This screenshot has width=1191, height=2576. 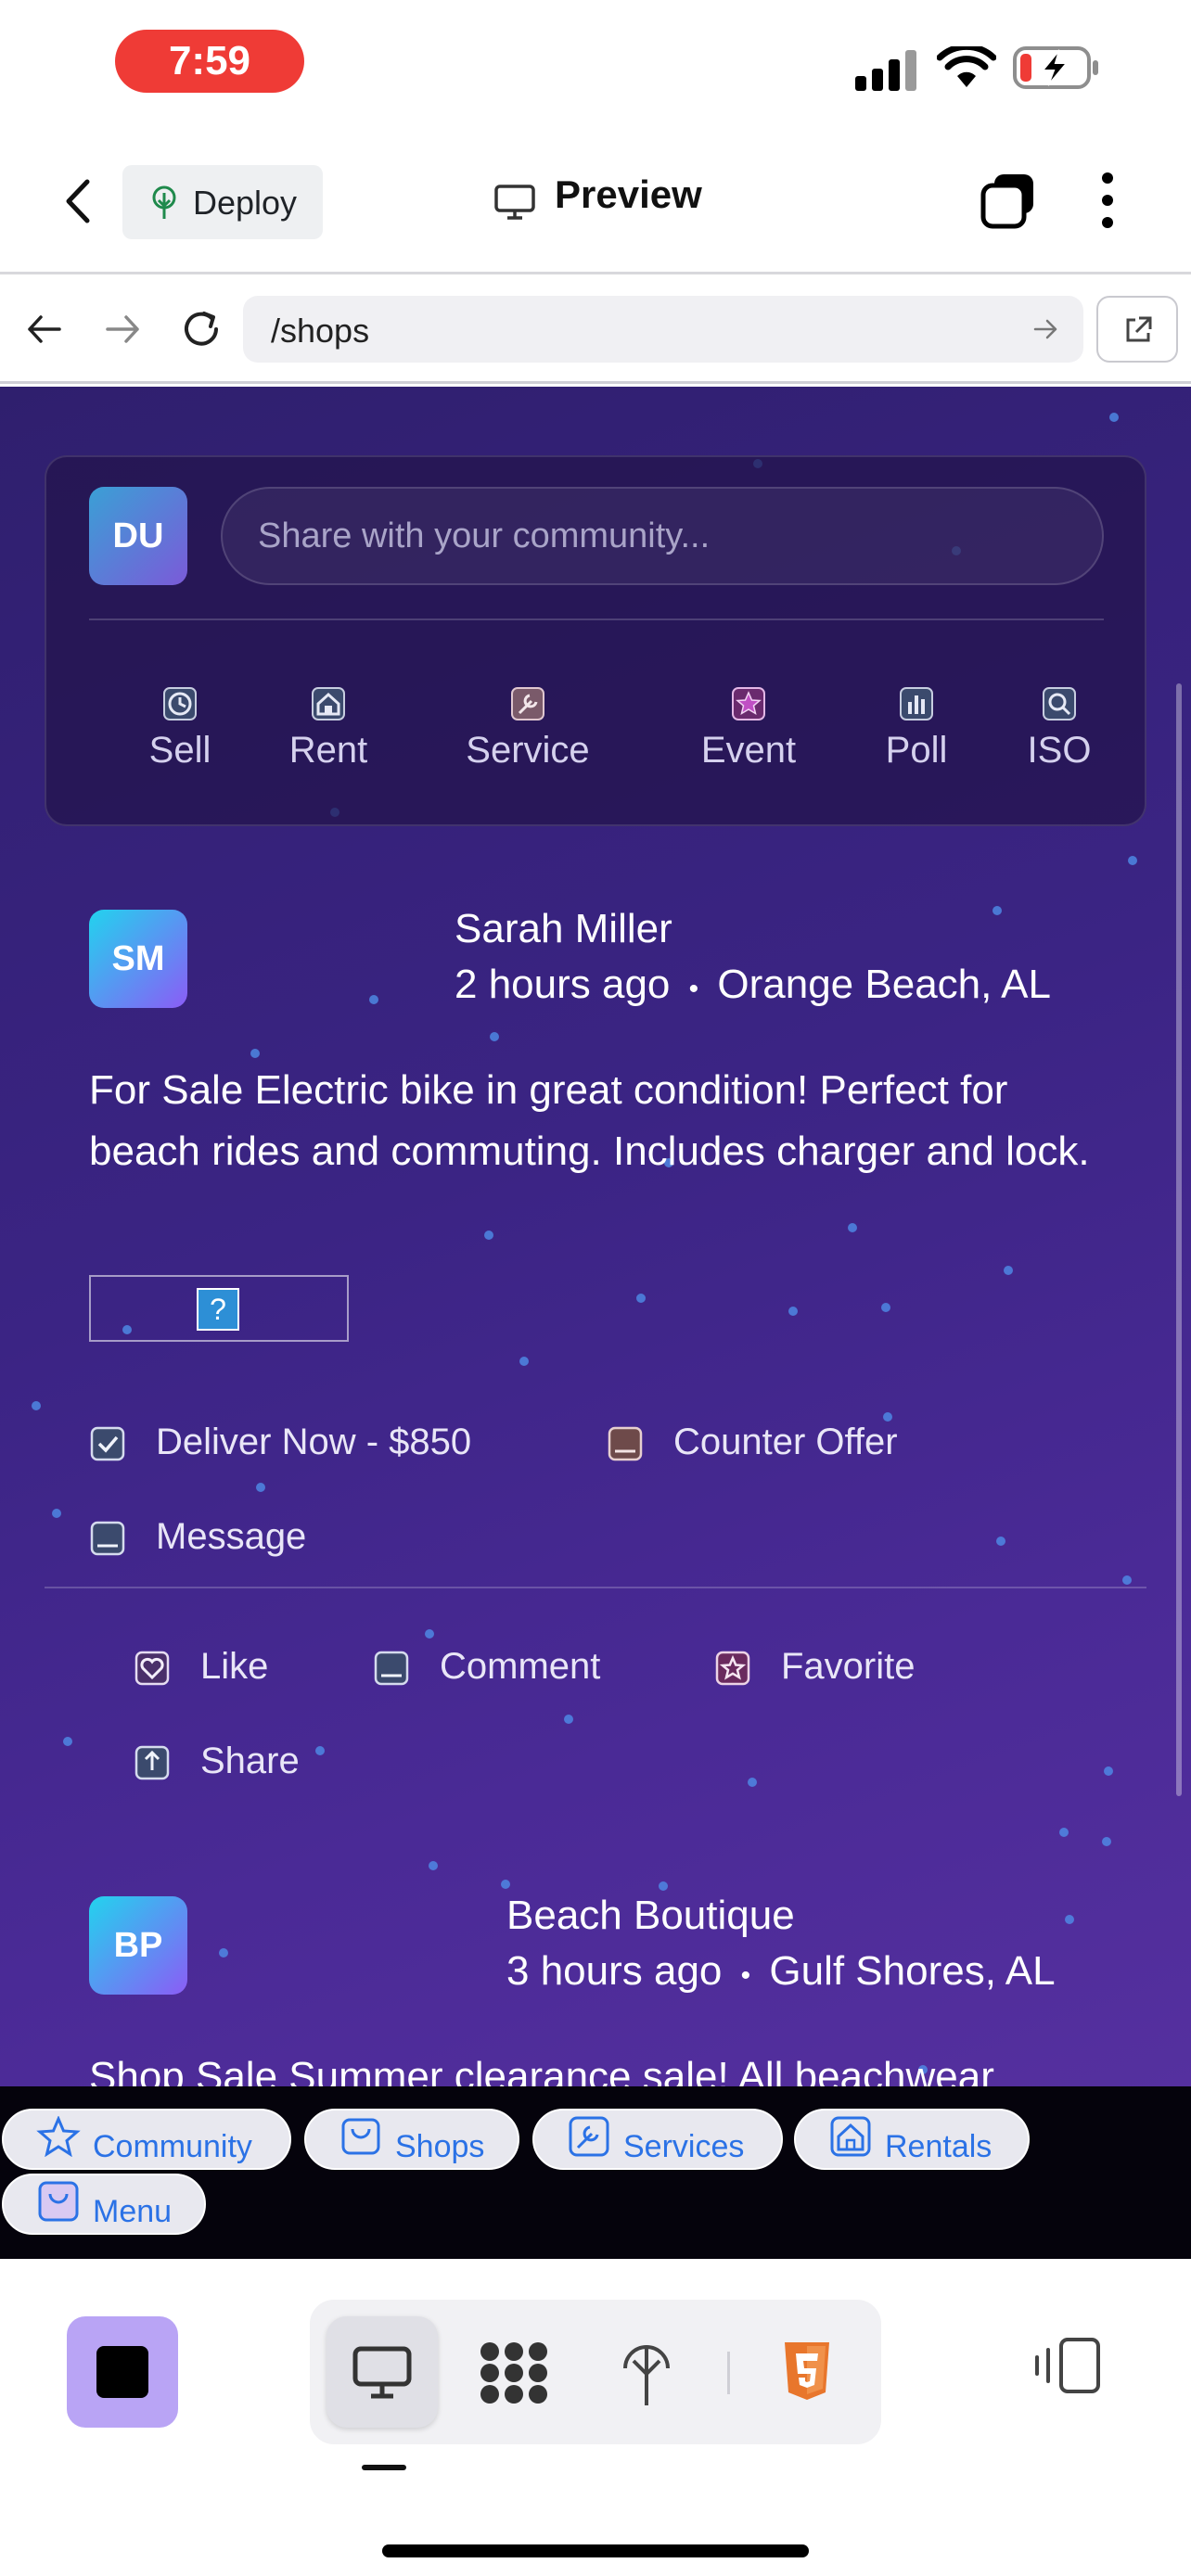 I want to click on back-chevron-icon, so click(x=78, y=201).